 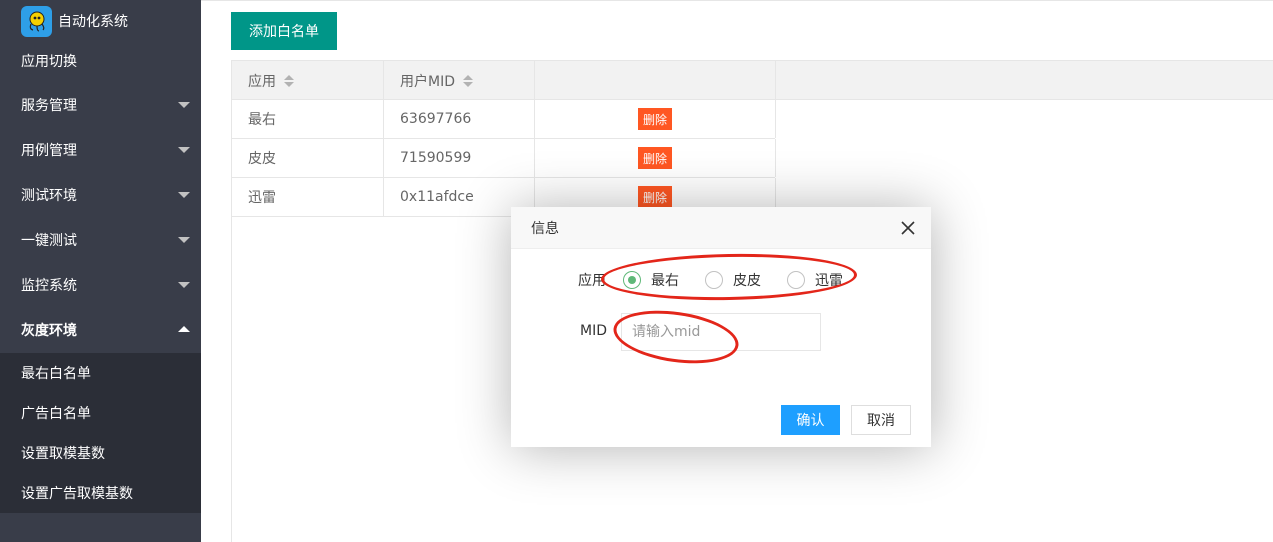 What do you see at coordinates (56, 414) in the screenshot?
I see `sidebar-subitem-label: 广告白名单` at bounding box center [56, 414].